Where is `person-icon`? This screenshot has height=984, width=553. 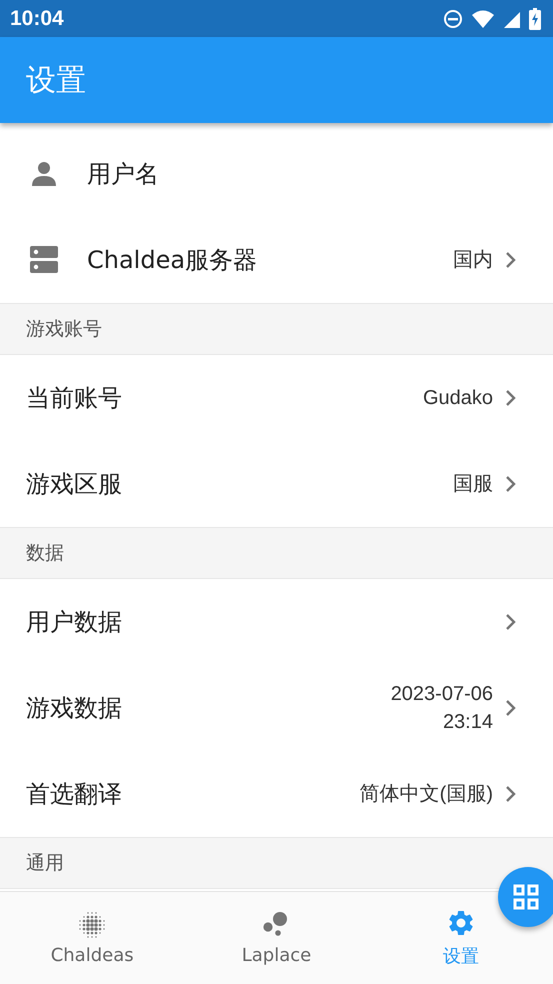 person-icon is located at coordinates (44, 174).